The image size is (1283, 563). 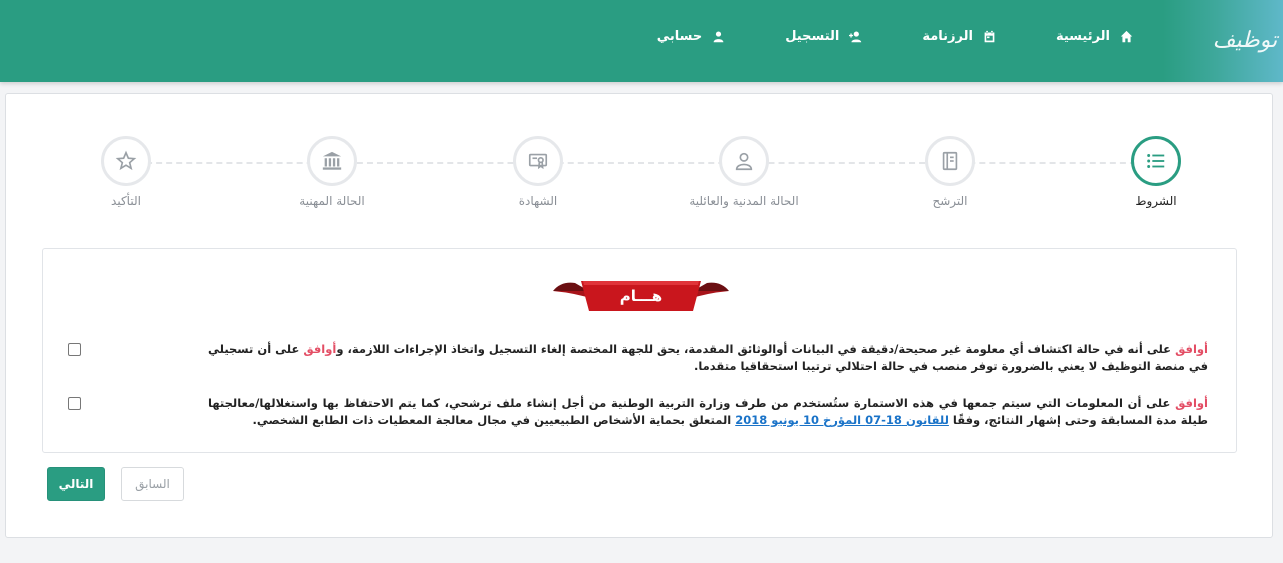 I want to click on notebook-icon, so click(x=950, y=161).